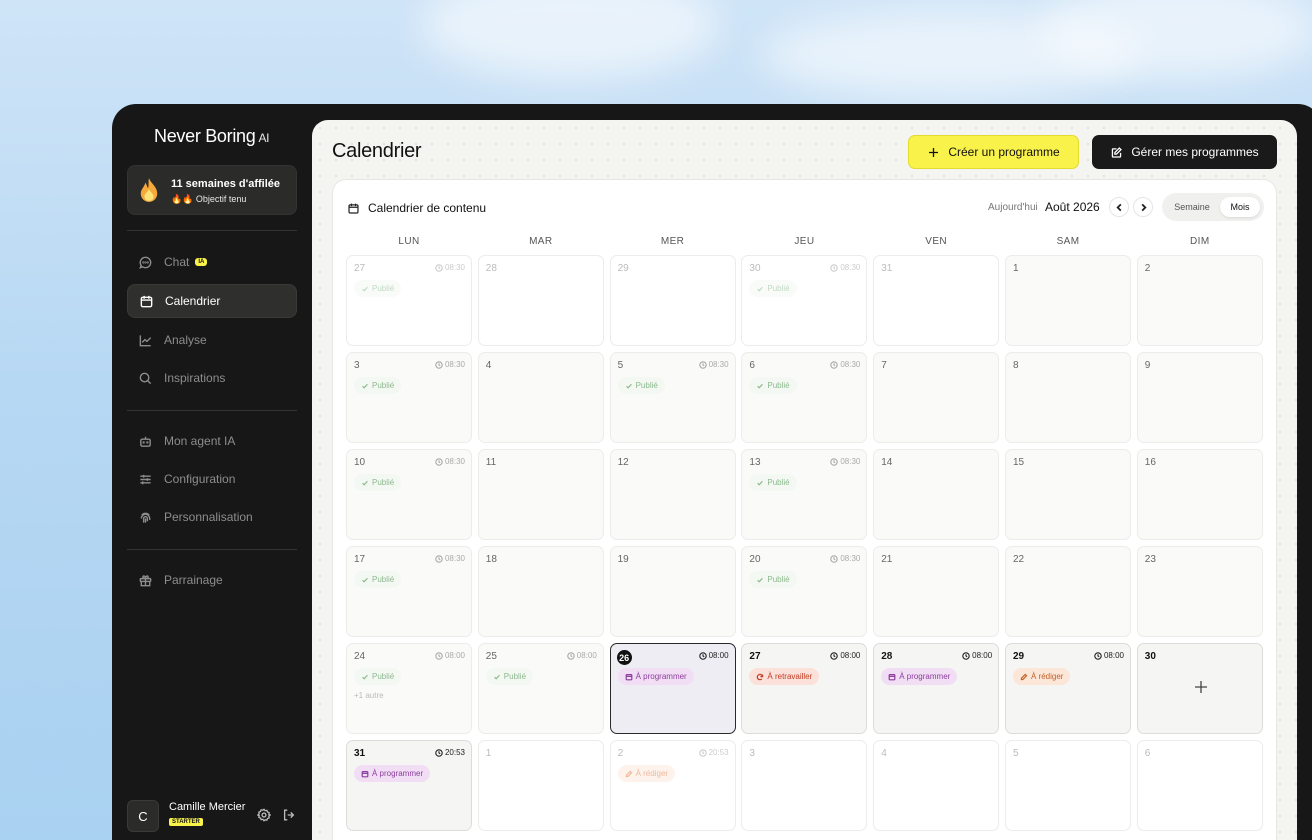 The width and height of the screenshot is (1312, 840). What do you see at coordinates (540, 591) in the screenshot?
I see `calendar-day-cell: 18` at bounding box center [540, 591].